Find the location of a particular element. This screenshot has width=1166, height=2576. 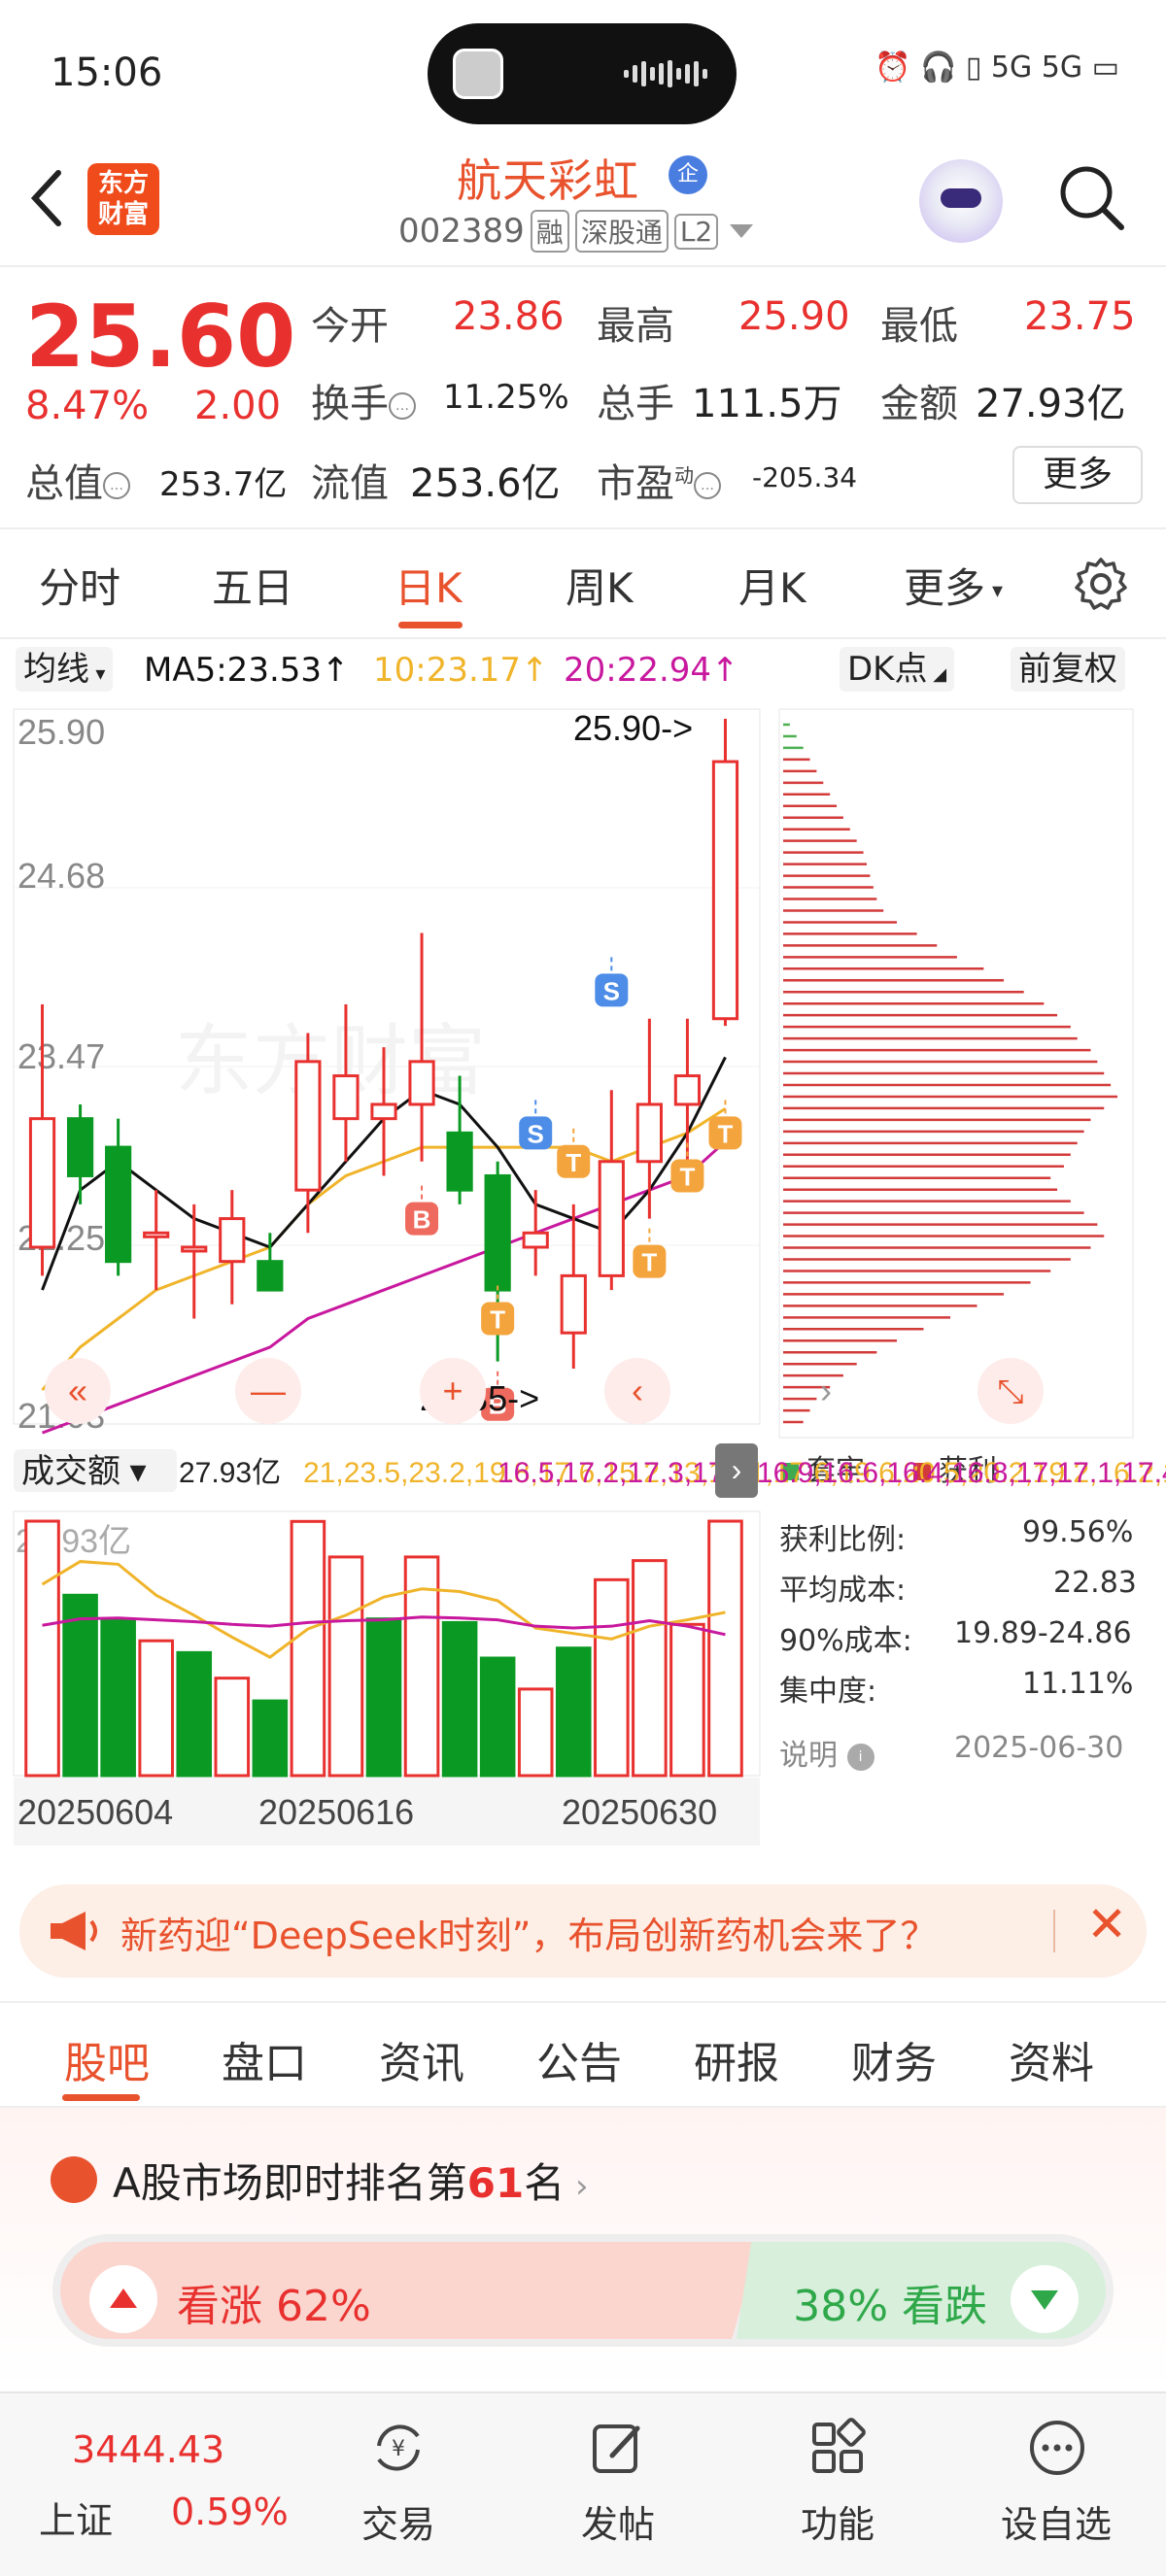

enterprise-badge-icon: 企 is located at coordinates (688, 174).